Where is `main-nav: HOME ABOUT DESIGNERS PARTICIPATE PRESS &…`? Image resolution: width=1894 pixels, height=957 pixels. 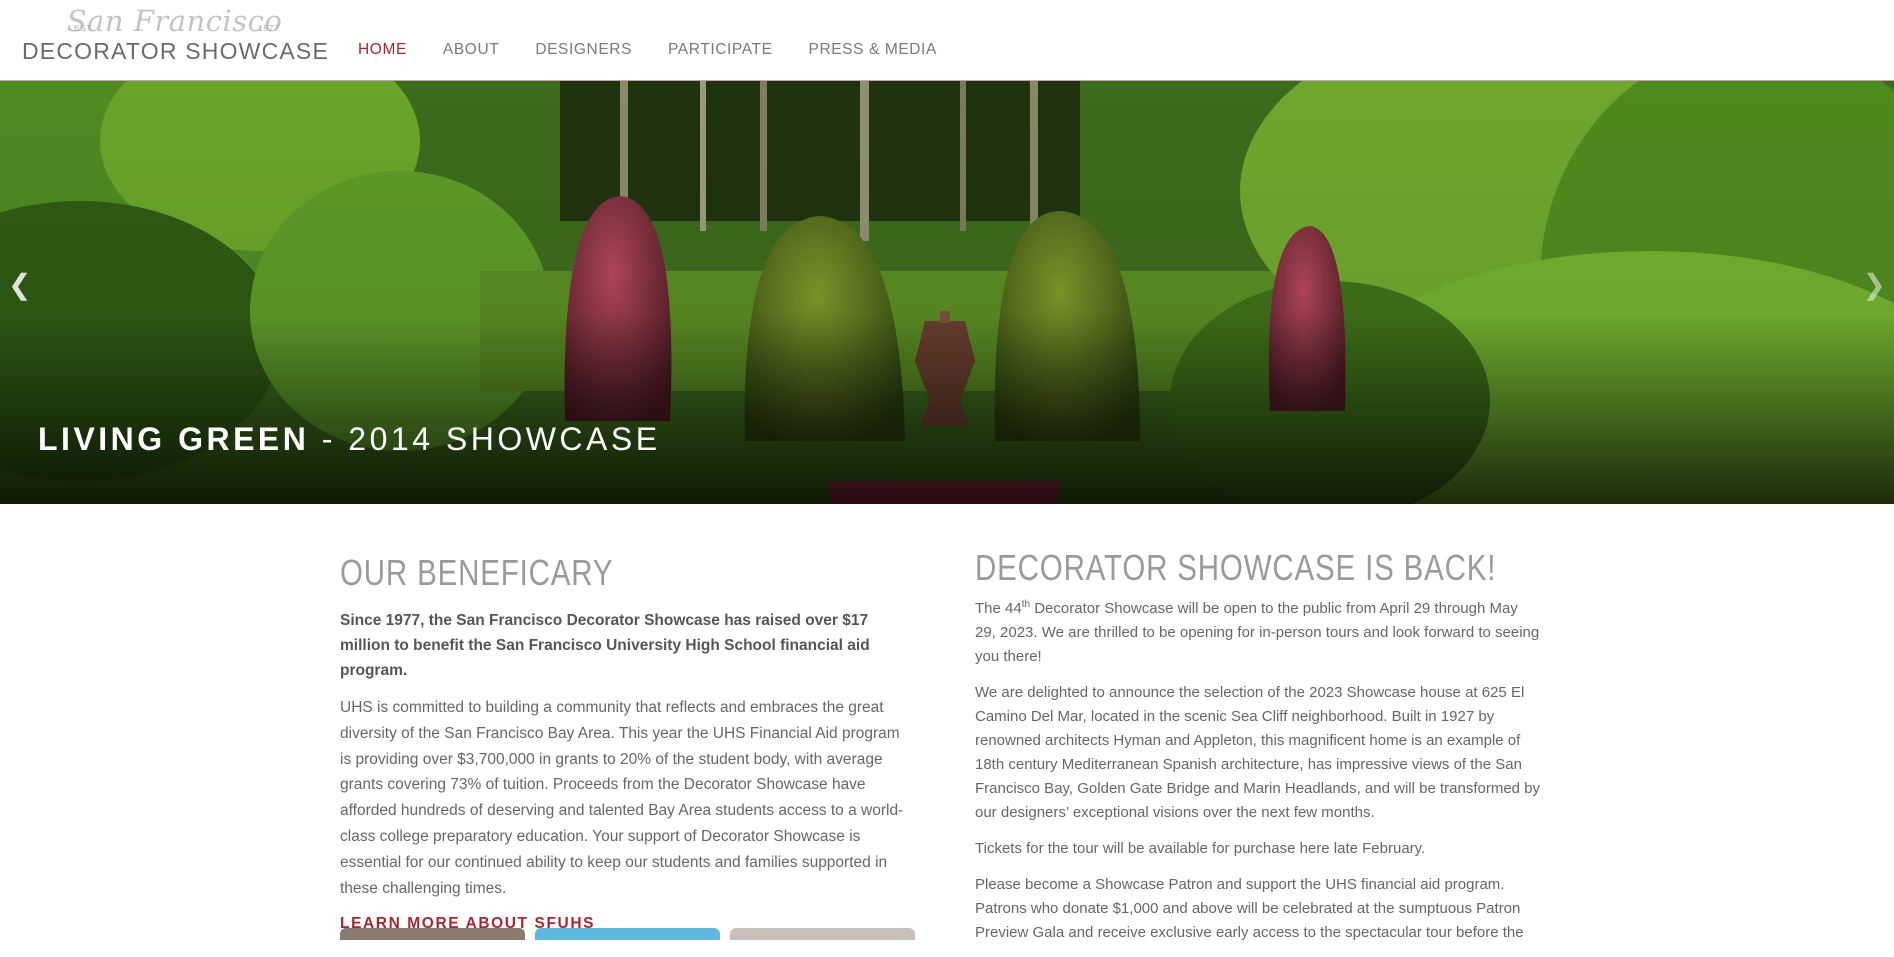
main-nav: HOME ABOUT DESIGNERS PARTICIPATE PRESS &… is located at coordinates (665, 50).